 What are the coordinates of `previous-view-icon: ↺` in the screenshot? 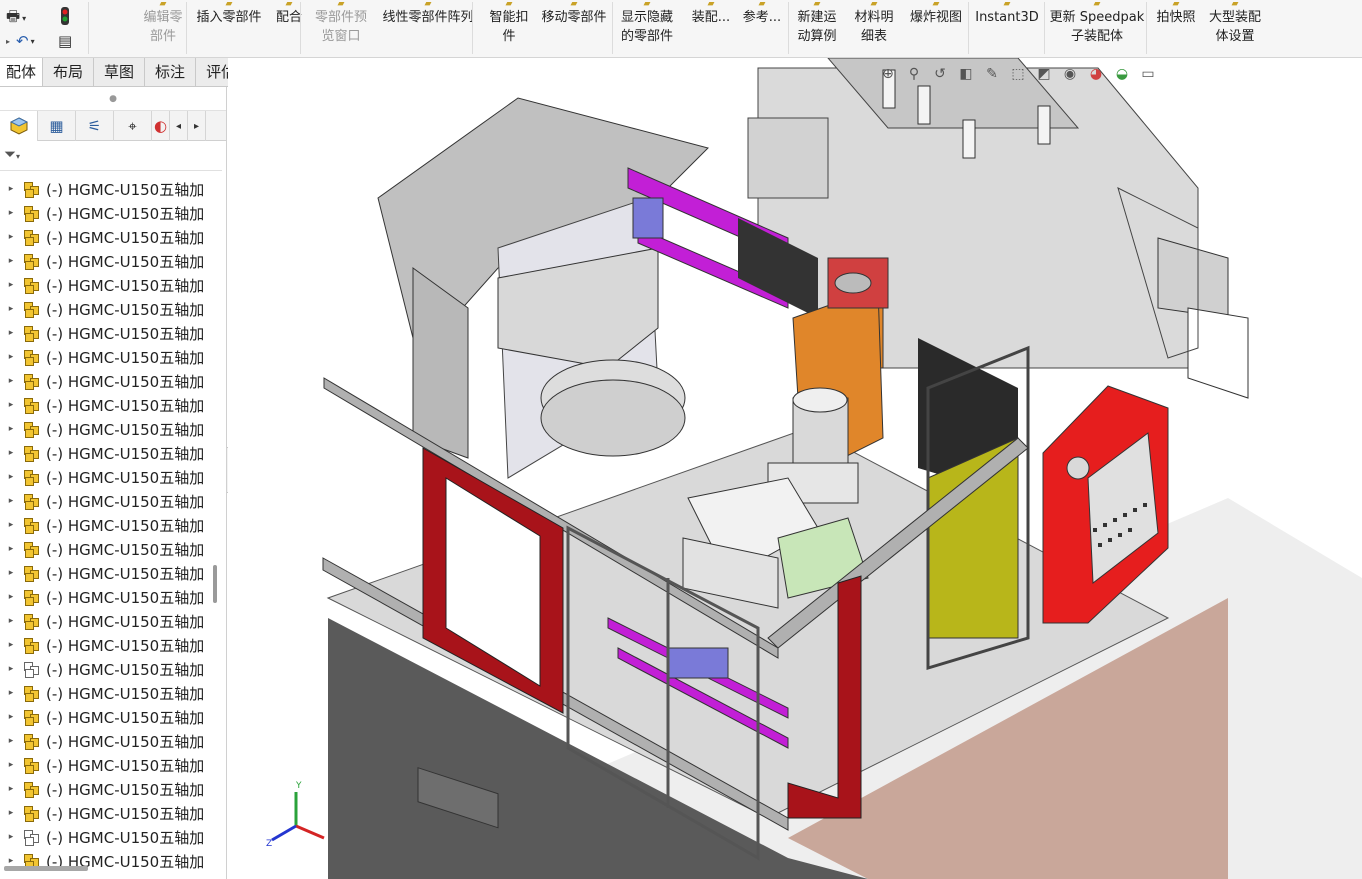 It's located at (940, 74).